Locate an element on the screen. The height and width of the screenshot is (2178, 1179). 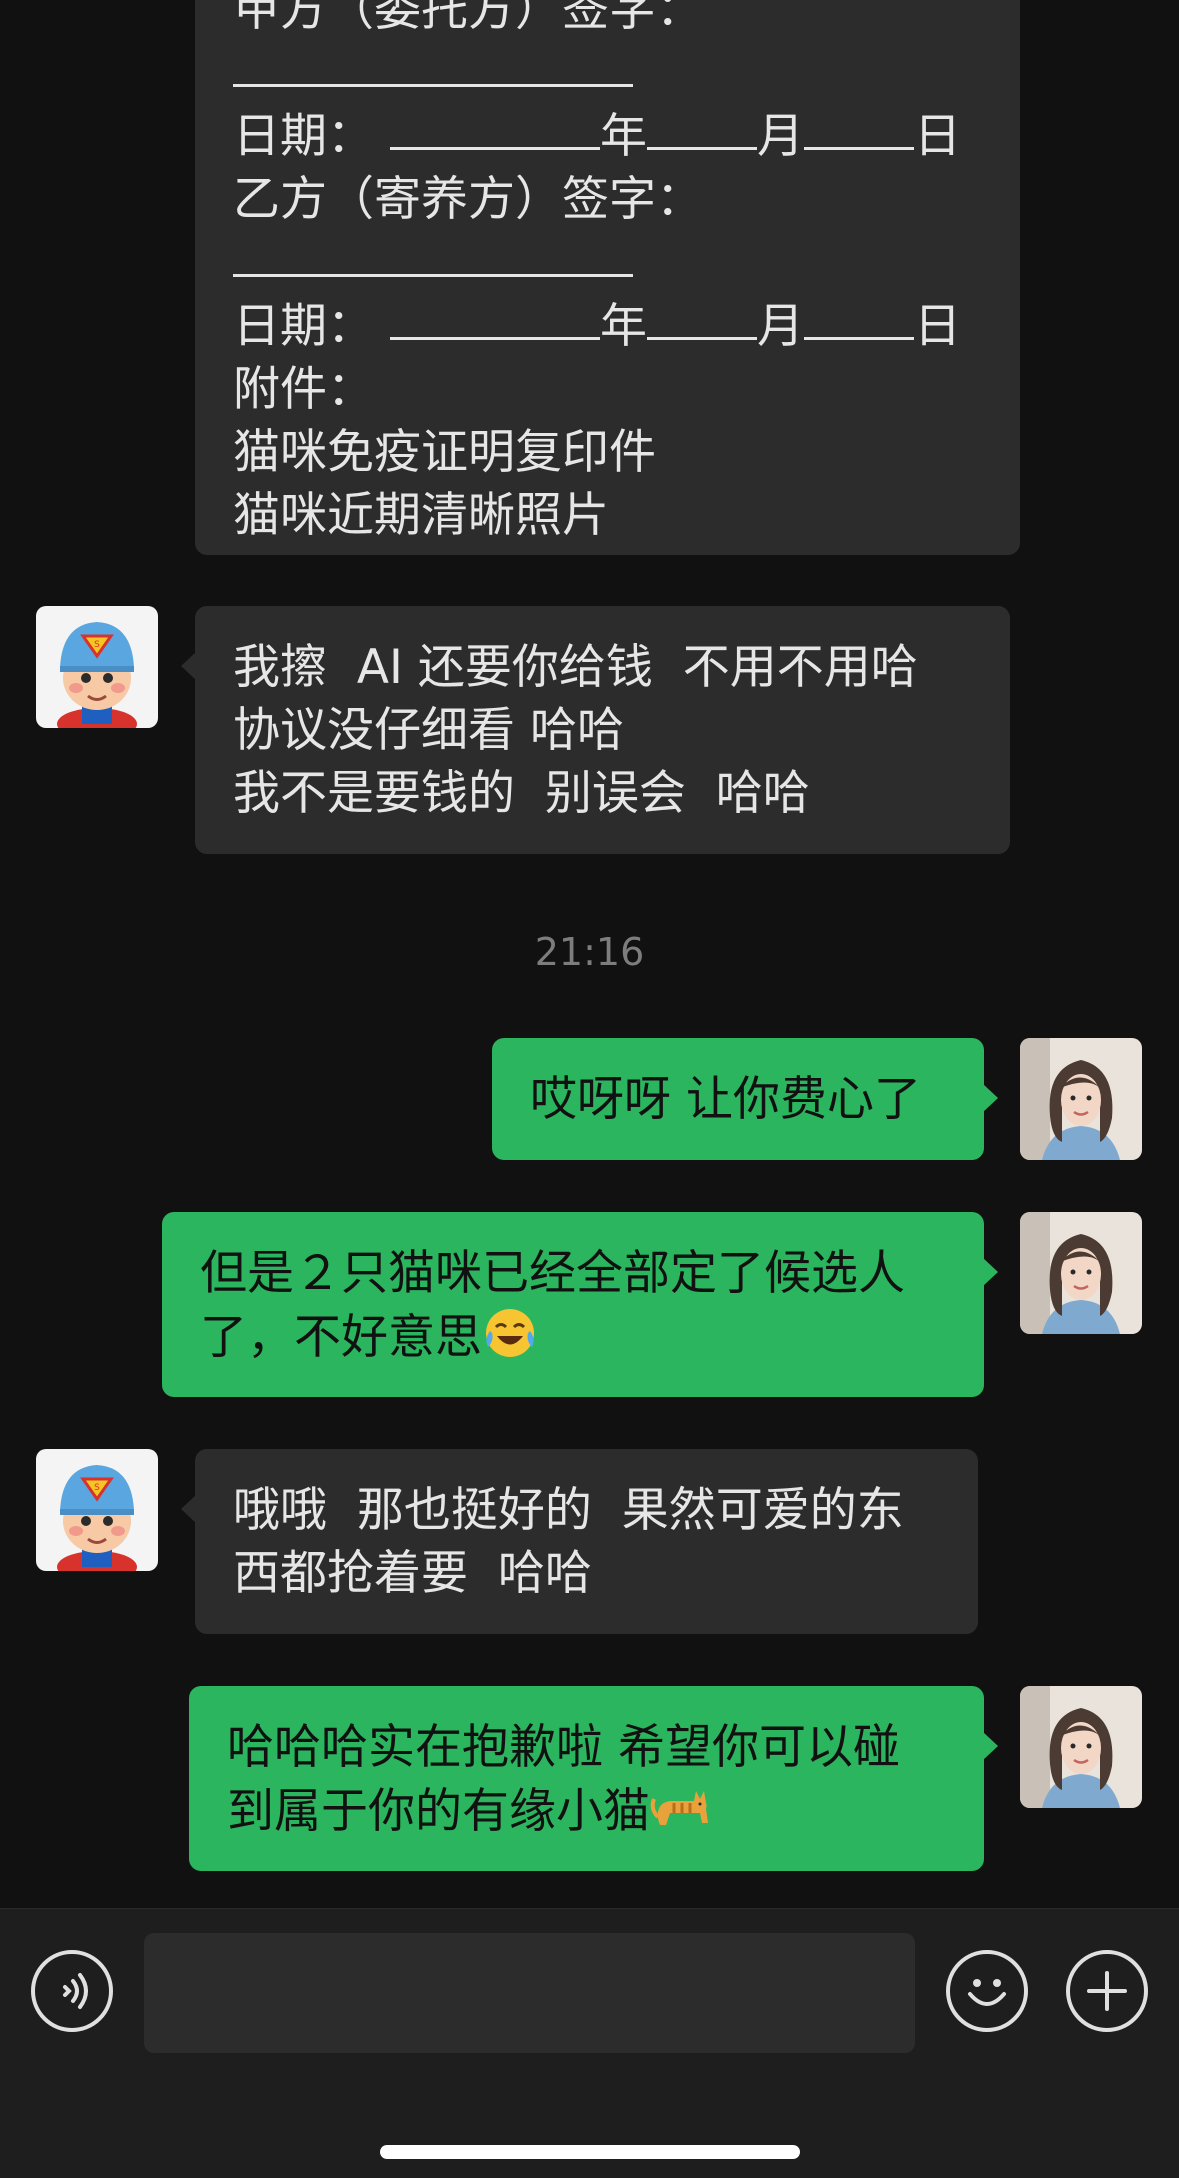
smiley-icon is located at coordinates (987, 1992).